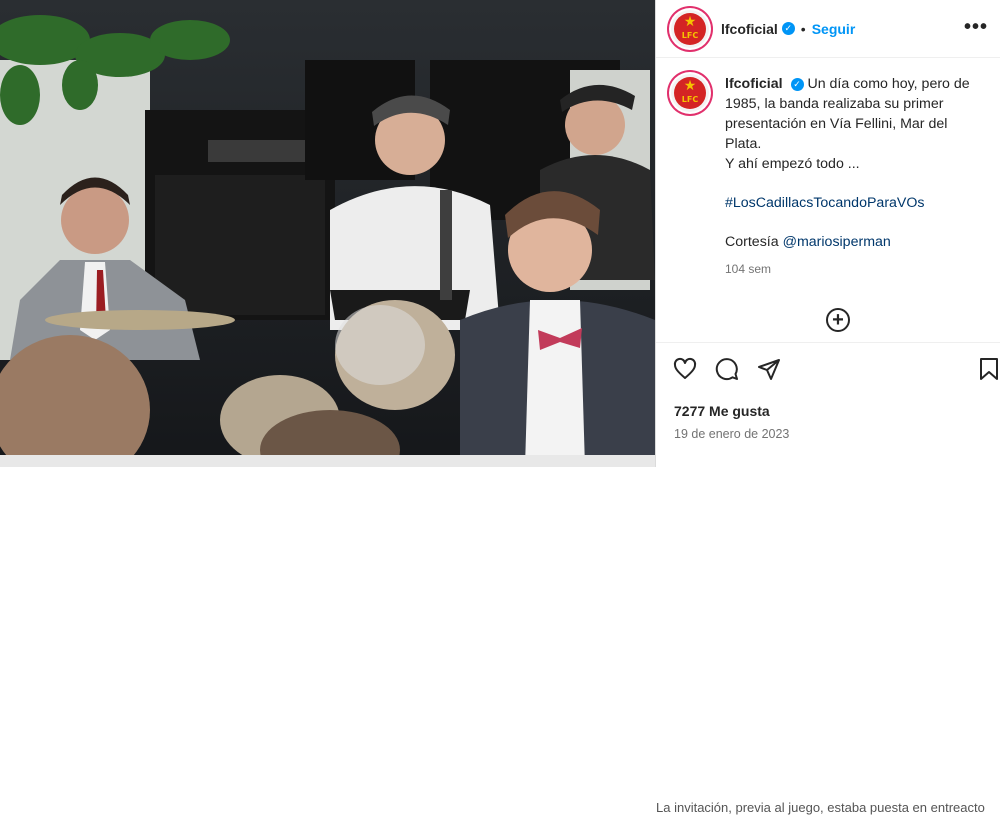  Describe the element at coordinates (976, 27) in the screenshot. I see `more-options-icon: •••` at that location.